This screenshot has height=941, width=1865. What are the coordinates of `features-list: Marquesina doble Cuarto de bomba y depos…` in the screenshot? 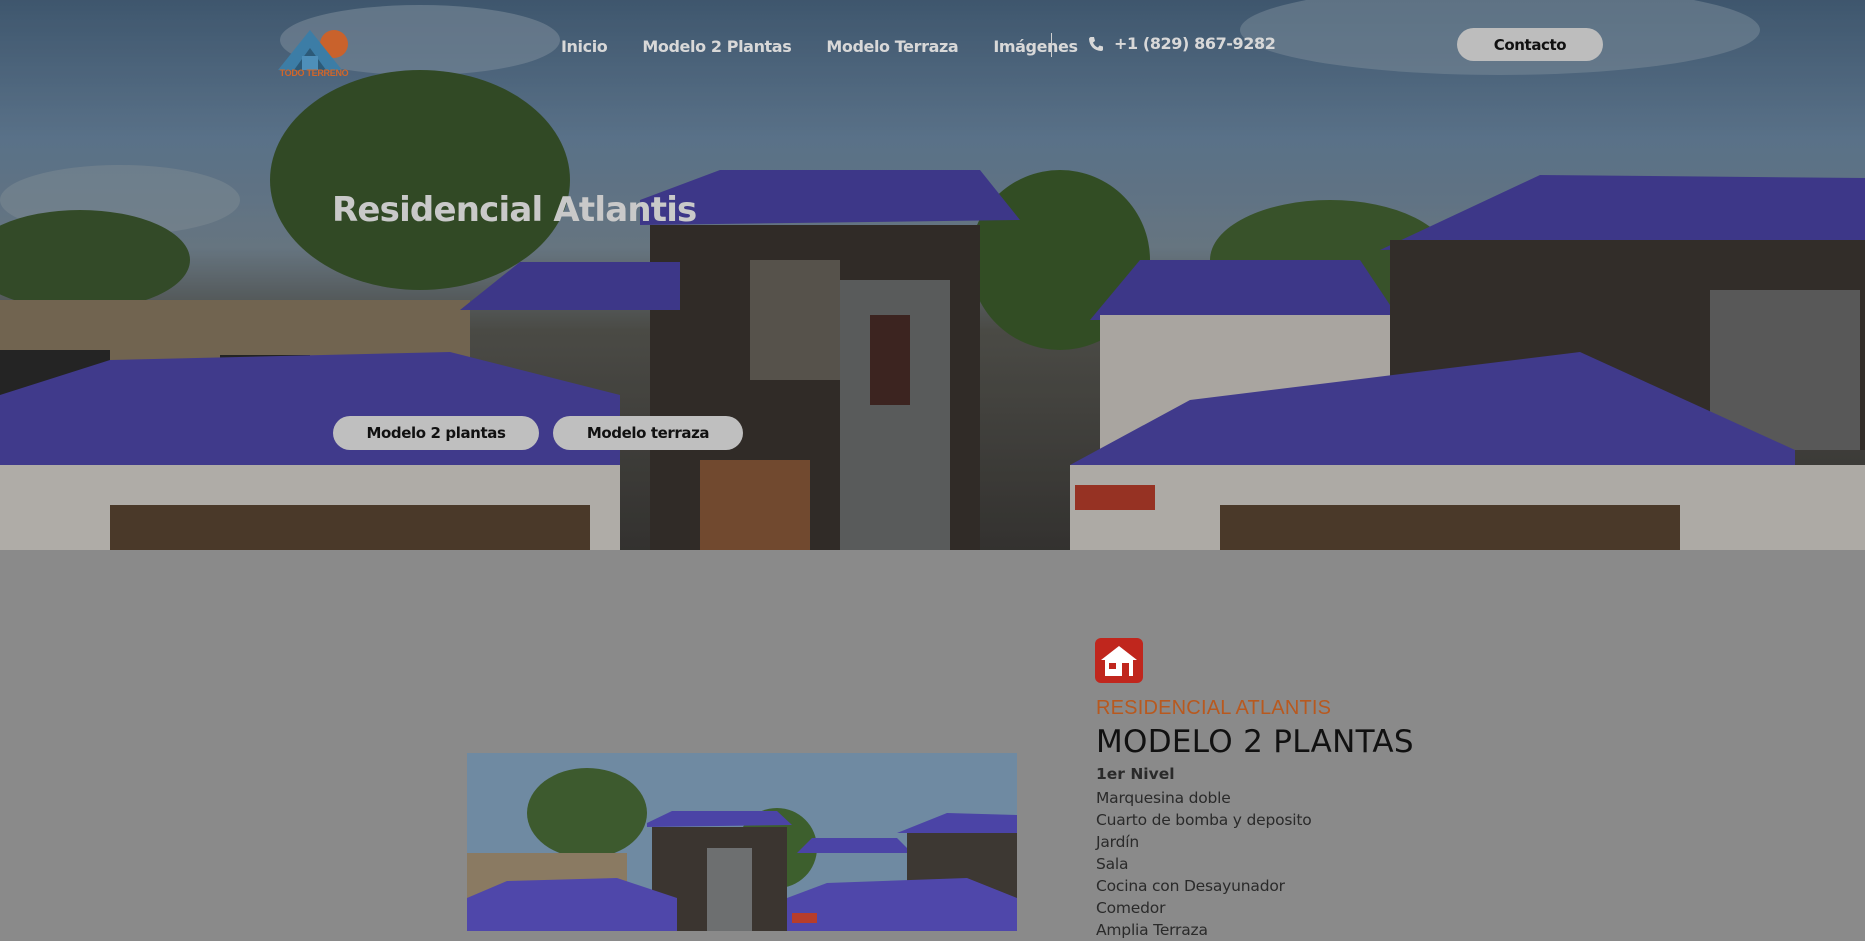 It's located at (1204, 864).